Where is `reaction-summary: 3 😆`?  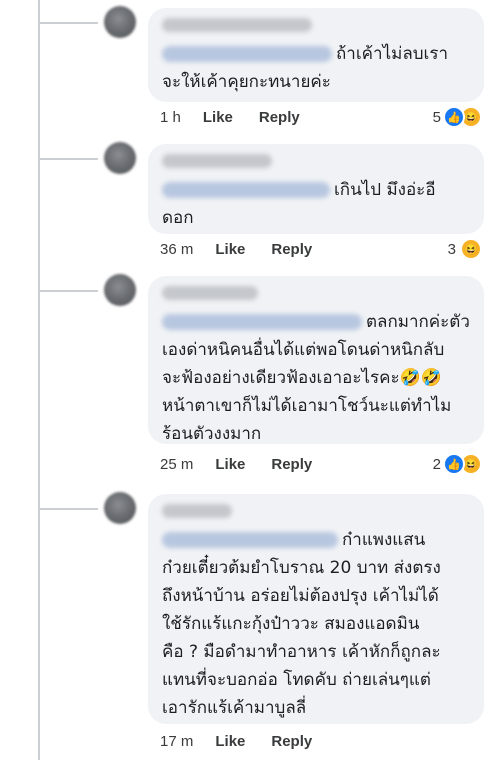
reaction-summary: 3 😆 is located at coordinates (465, 249).